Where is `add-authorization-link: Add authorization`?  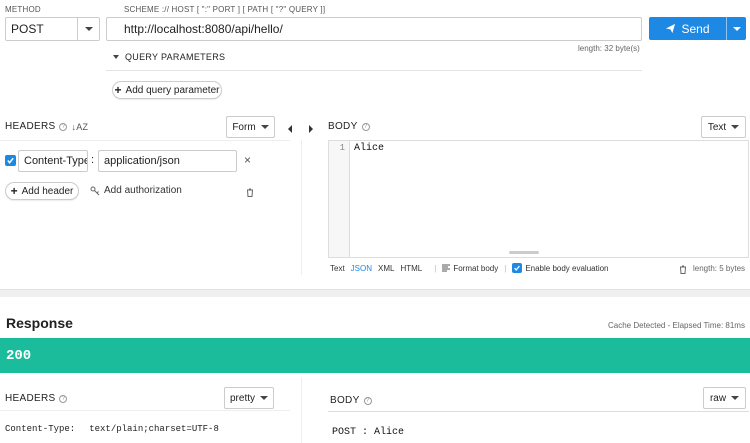 add-authorization-link: Add authorization is located at coordinates (136, 190).